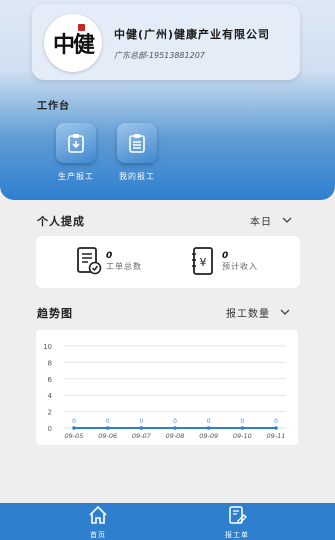 The image size is (335, 540). I want to click on metric-selector-label: 报工数量, so click(248, 314).